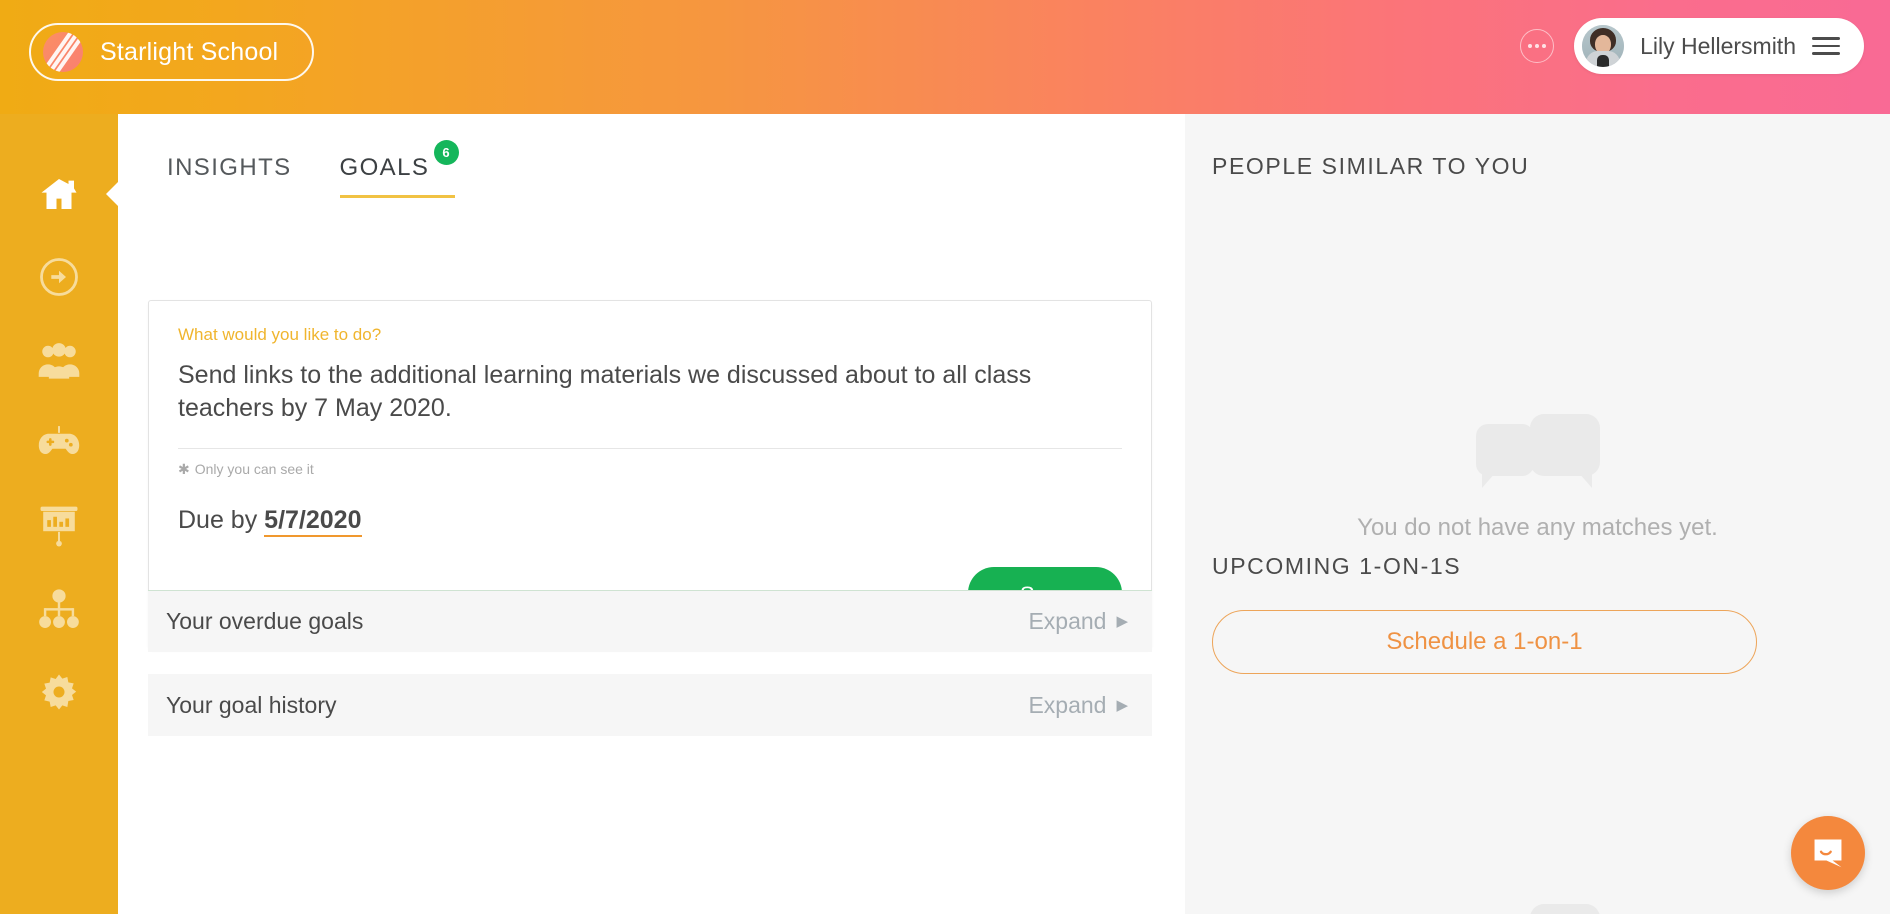  I want to click on goal-history-title: Your goal history, so click(251, 704).